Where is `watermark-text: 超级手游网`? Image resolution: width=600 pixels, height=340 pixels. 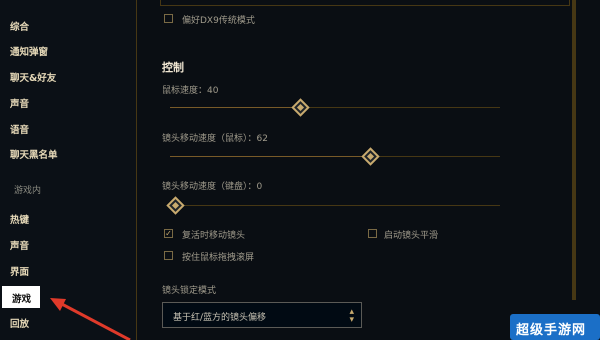
watermark-text: 超级手游网 is located at coordinates (551, 330).